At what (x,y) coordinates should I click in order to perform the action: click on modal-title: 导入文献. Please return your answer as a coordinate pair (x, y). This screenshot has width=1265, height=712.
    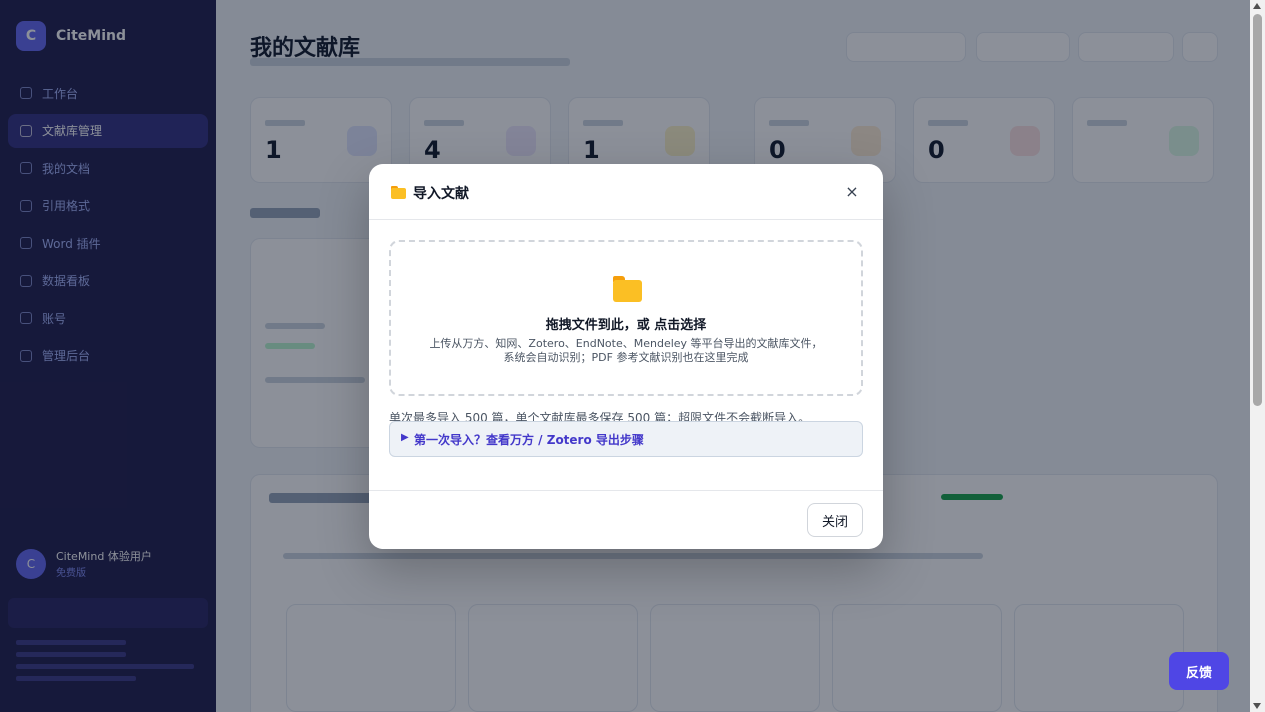
    Looking at the image, I should click on (441, 194).